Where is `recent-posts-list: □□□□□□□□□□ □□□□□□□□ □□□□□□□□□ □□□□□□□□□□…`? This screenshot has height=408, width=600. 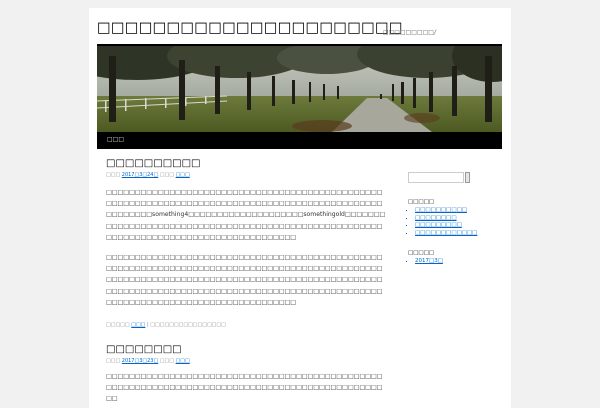
recent-posts-list: □□□□□□□□□□ □□□□□□□□ □□□□□□□□□ □□□□□□□□□□… is located at coordinates (453, 222).